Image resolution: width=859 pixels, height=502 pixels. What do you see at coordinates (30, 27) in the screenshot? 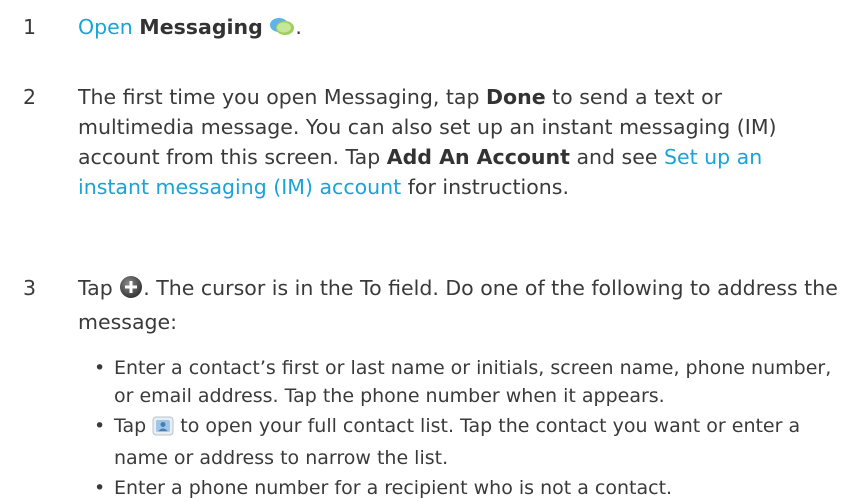
I see `step-number: 1` at bounding box center [30, 27].